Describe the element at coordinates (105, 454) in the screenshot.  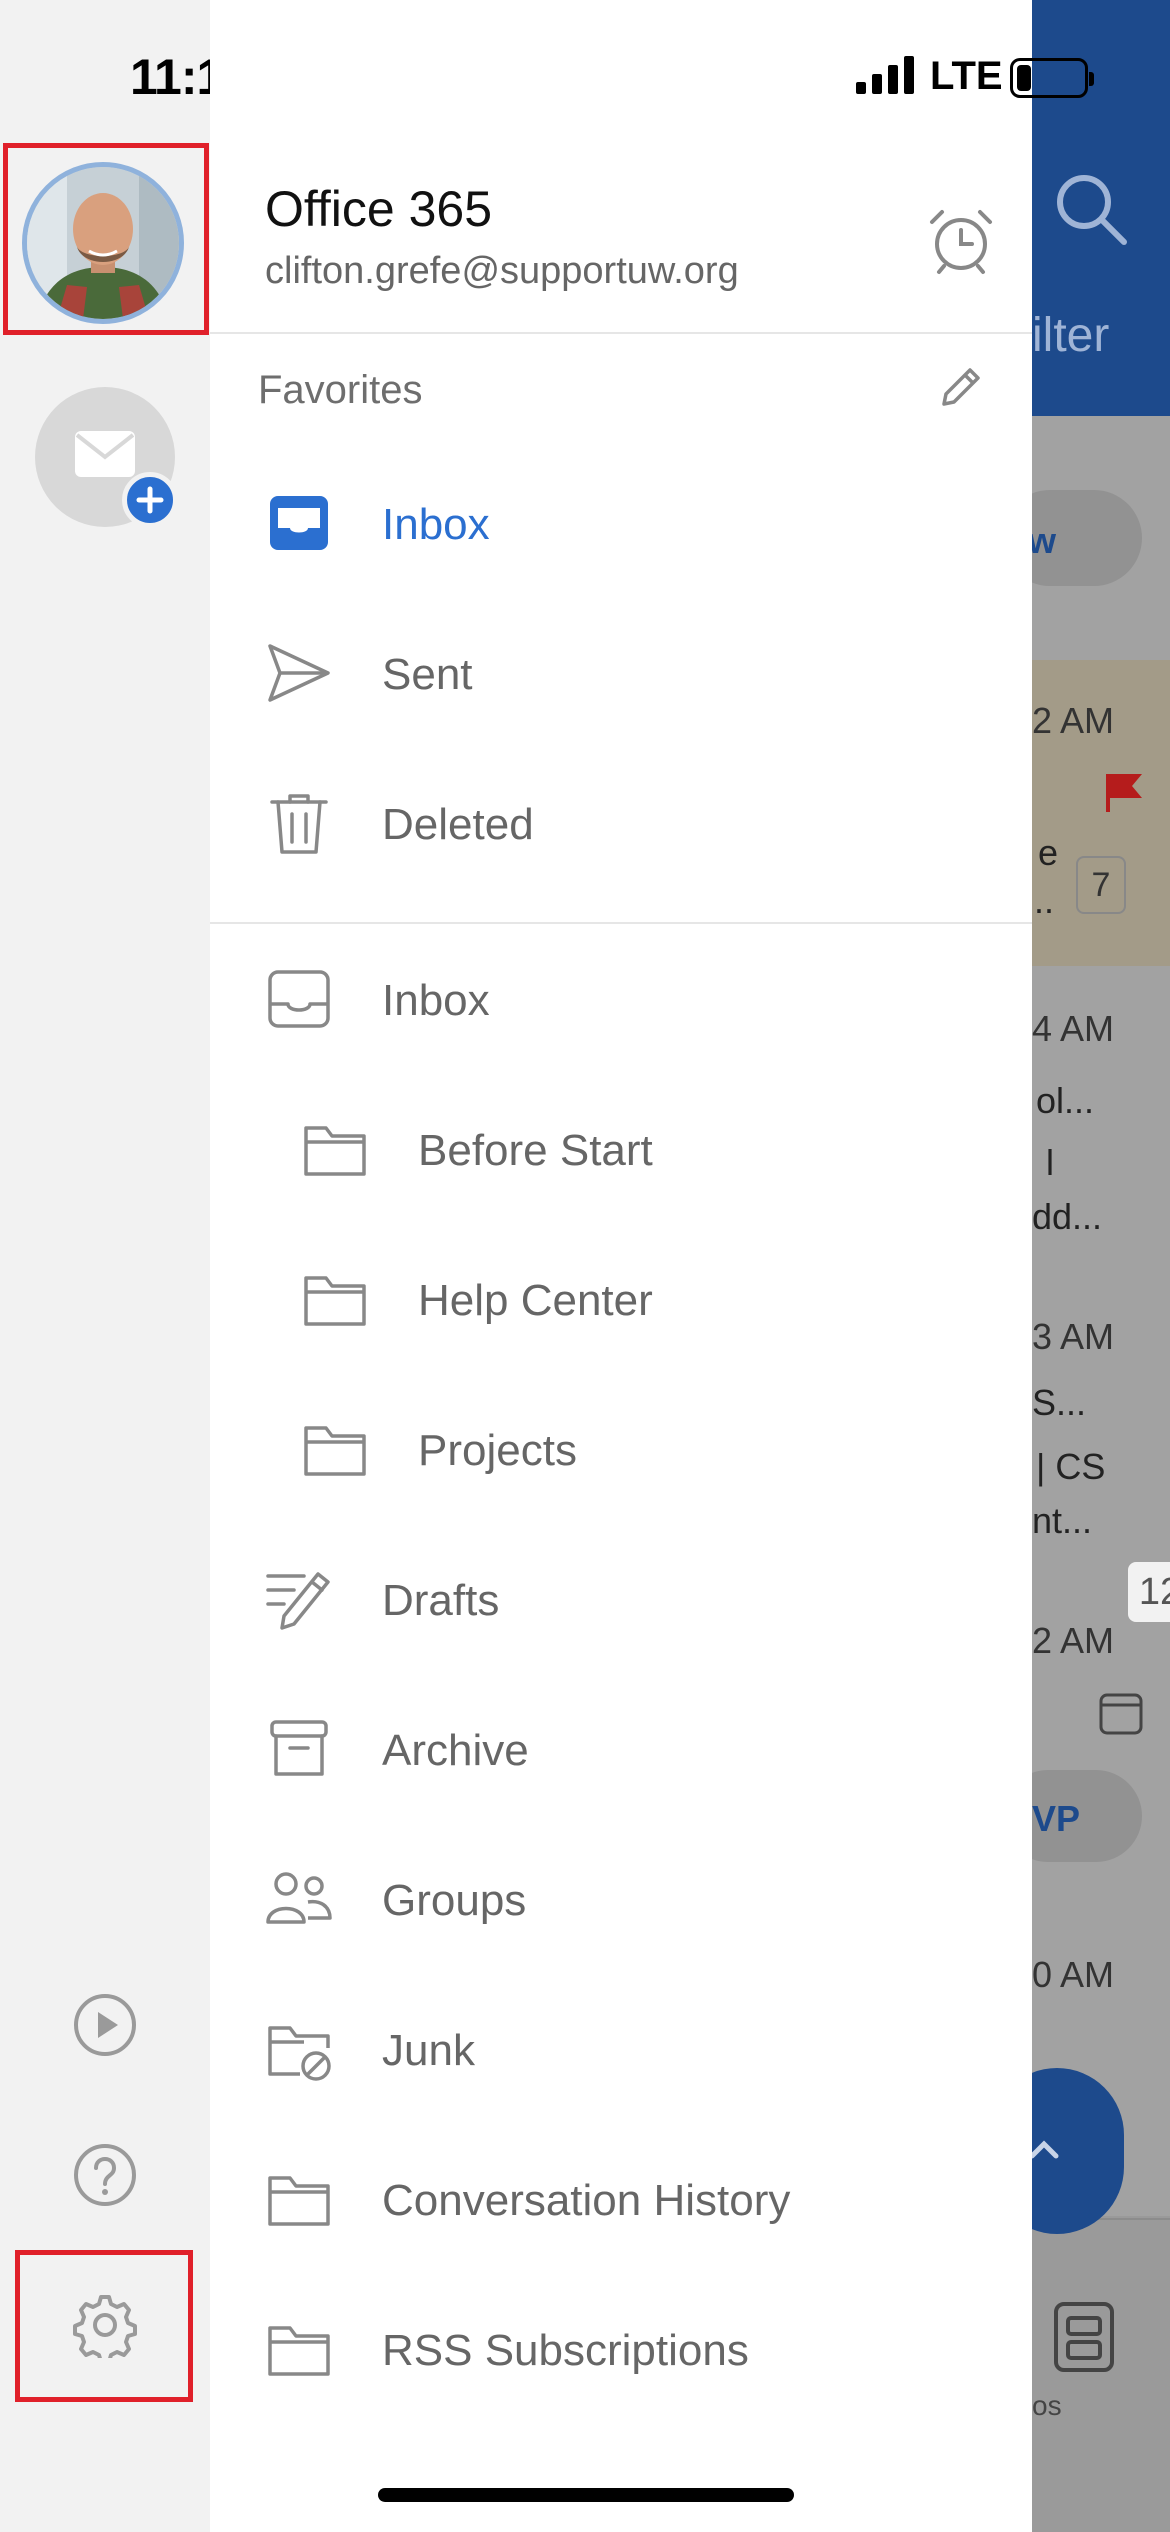
I see `mail-icon` at that location.